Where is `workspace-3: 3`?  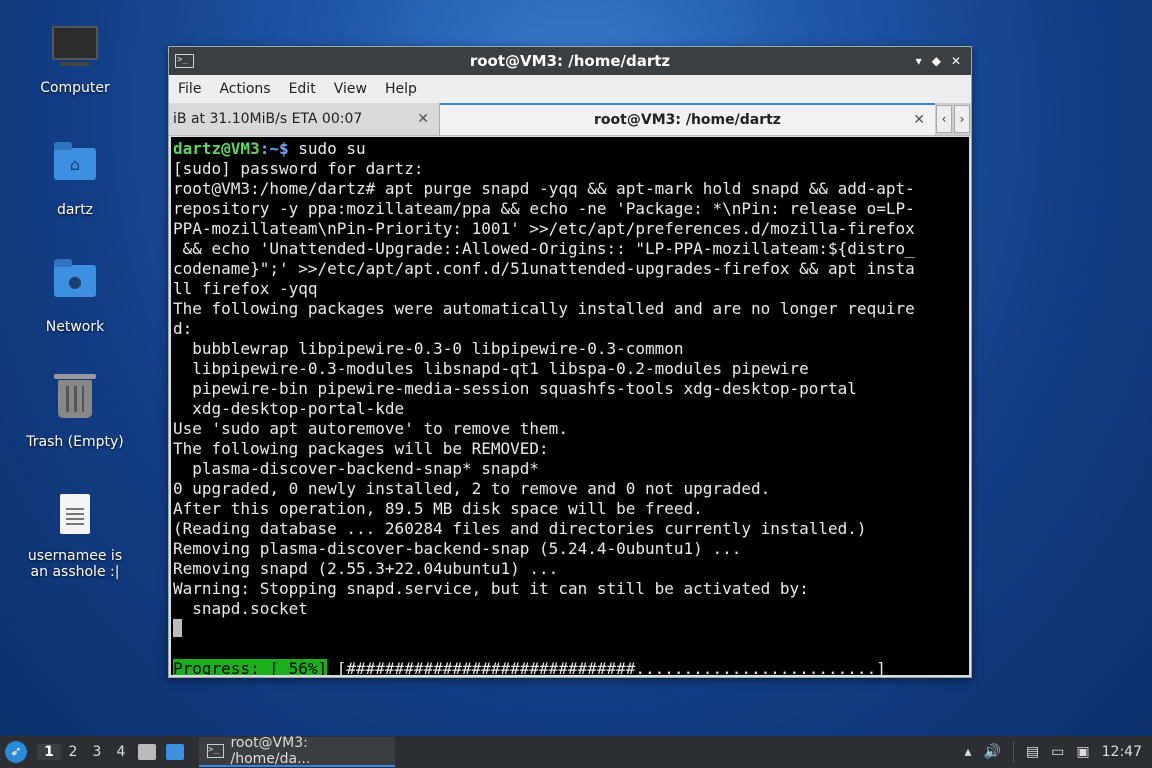 workspace-3: 3 is located at coordinates (97, 752).